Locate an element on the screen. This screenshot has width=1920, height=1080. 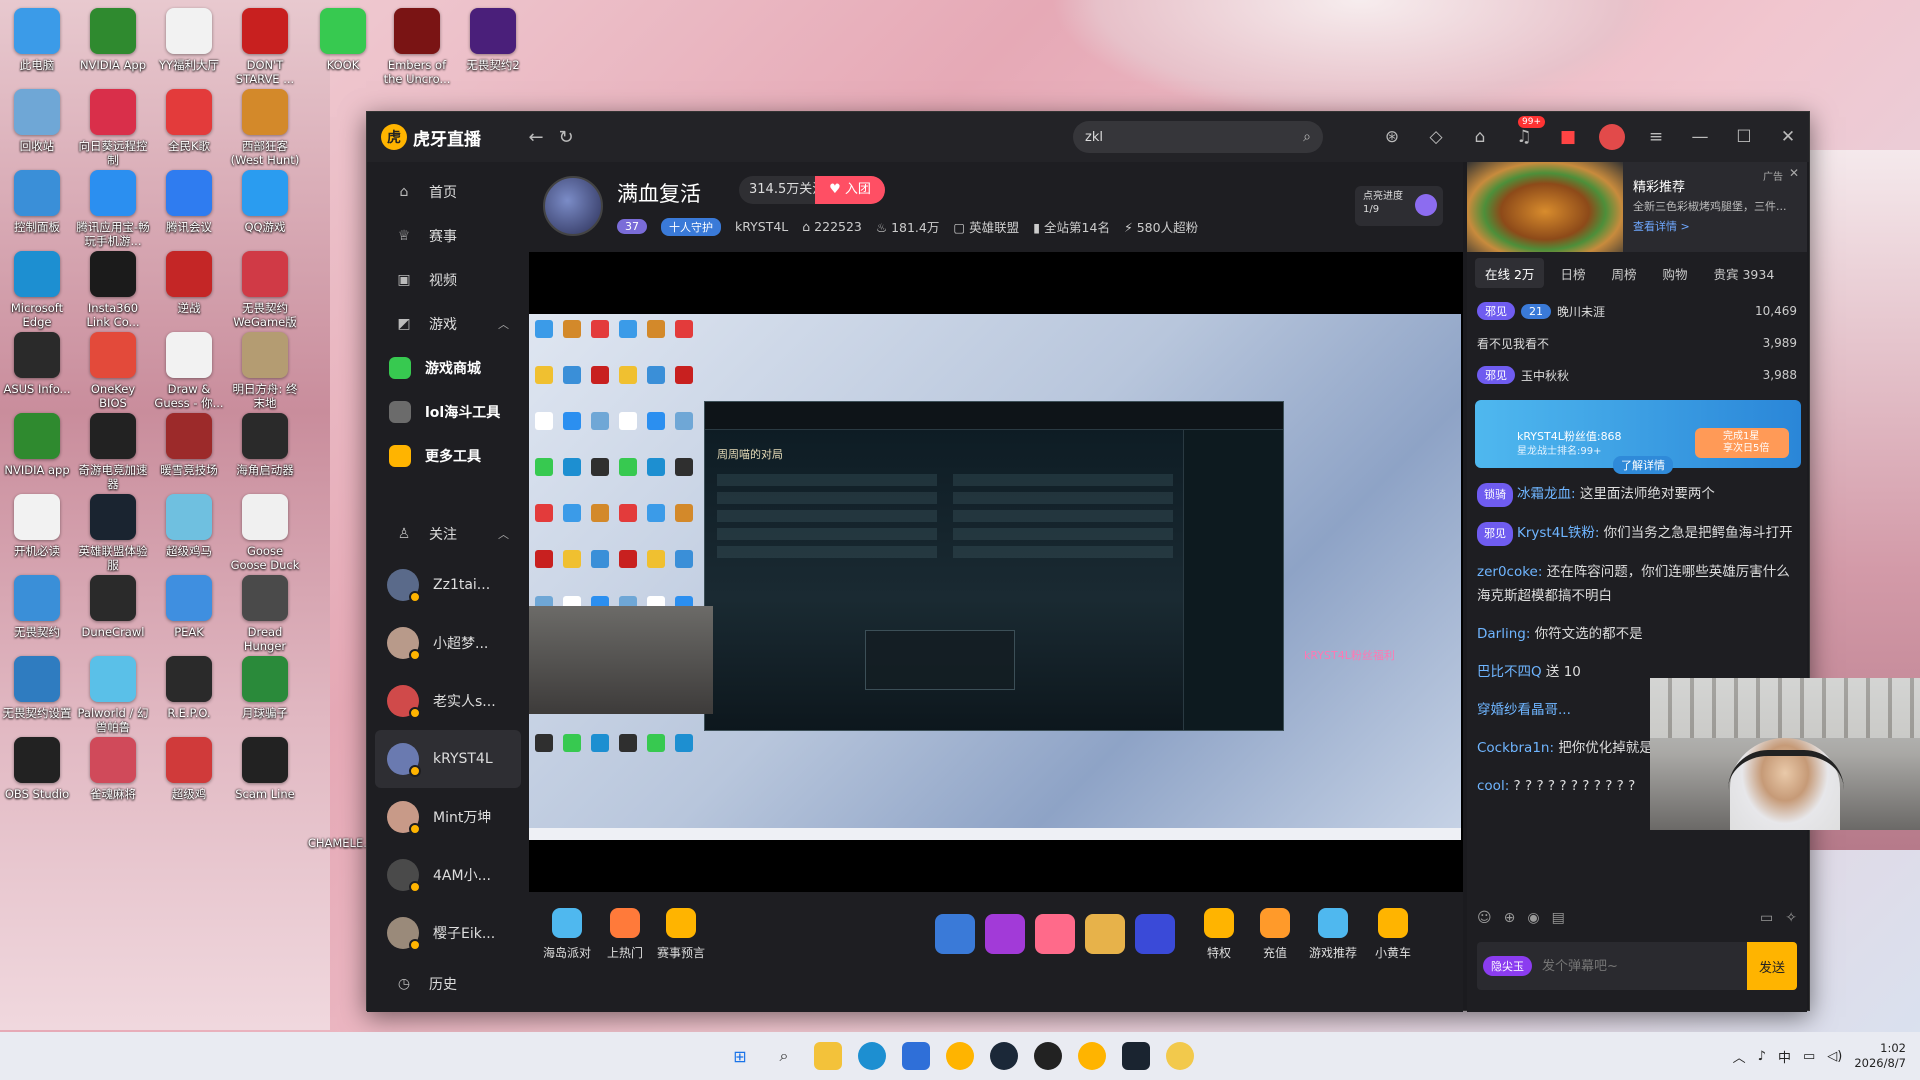
desktop-icon: 腾讯会议 is located at coordinates (189, 202).